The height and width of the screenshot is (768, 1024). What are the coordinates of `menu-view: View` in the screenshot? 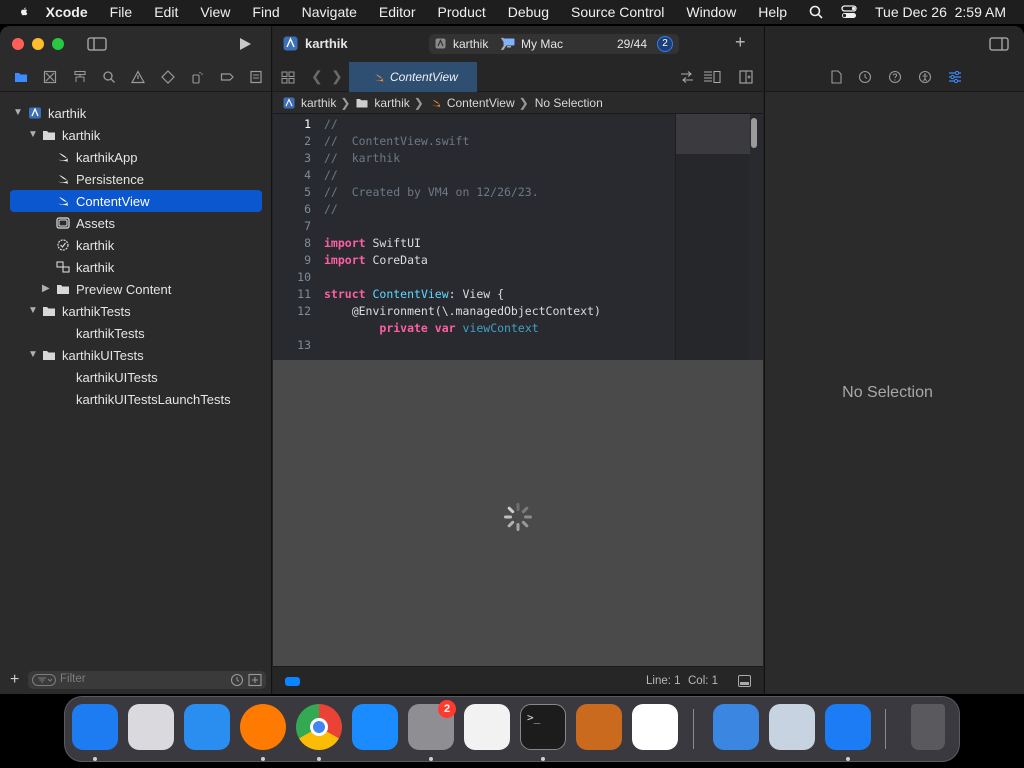 It's located at (215, 12).